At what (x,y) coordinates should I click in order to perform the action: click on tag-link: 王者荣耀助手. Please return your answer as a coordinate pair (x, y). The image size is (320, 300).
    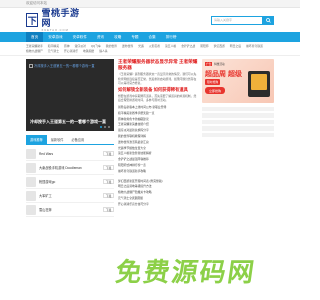
    Looking at the image, I should click on (34, 46).